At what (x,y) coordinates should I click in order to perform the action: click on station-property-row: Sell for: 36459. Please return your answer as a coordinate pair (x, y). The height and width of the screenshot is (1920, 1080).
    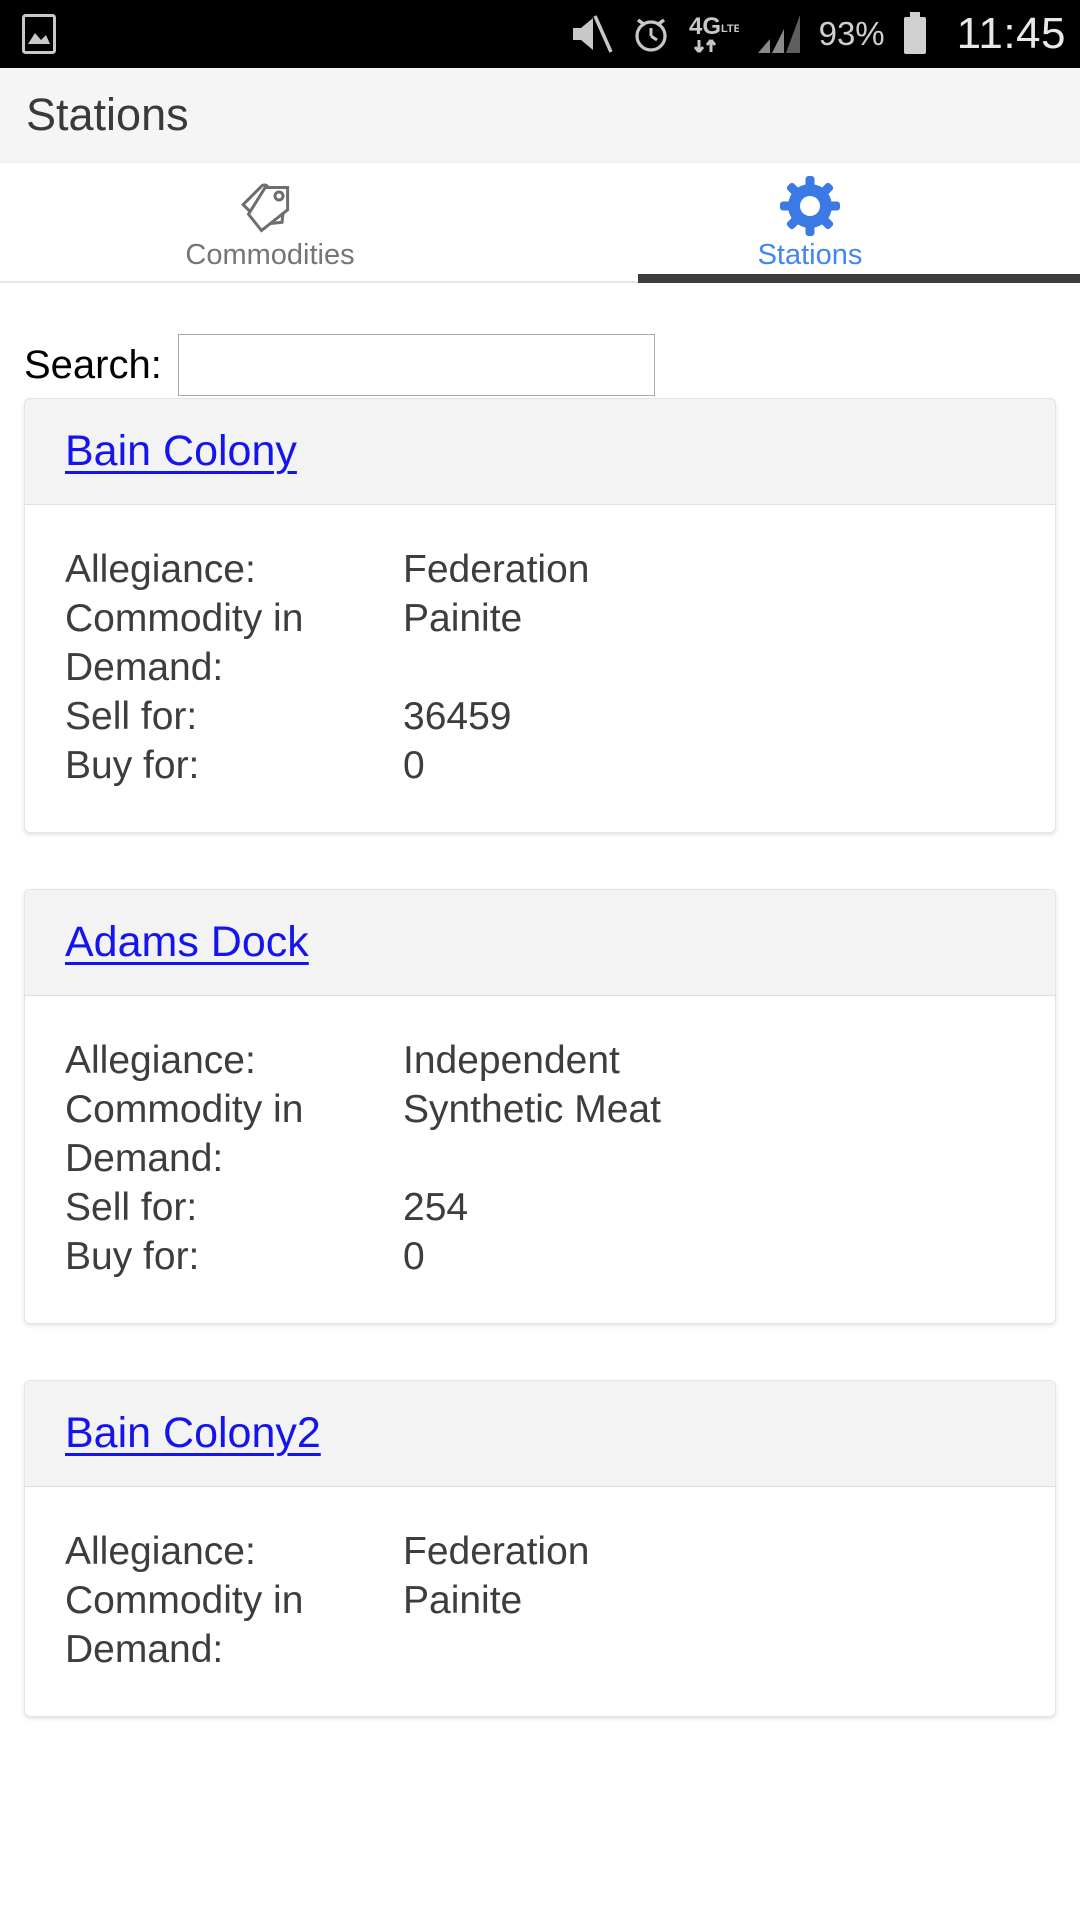
    Looking at the image, I should click on (540, 716).